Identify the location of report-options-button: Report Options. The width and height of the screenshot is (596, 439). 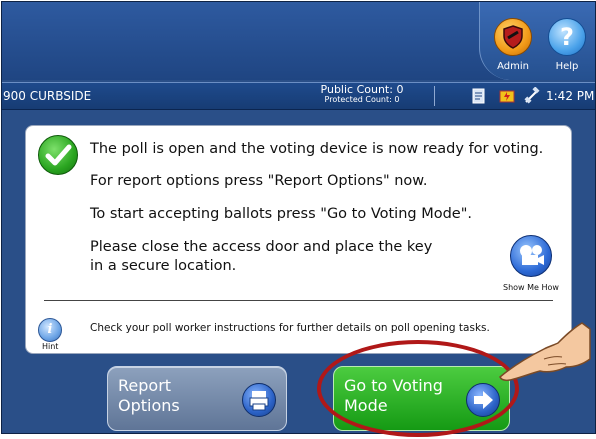
(197, 398).